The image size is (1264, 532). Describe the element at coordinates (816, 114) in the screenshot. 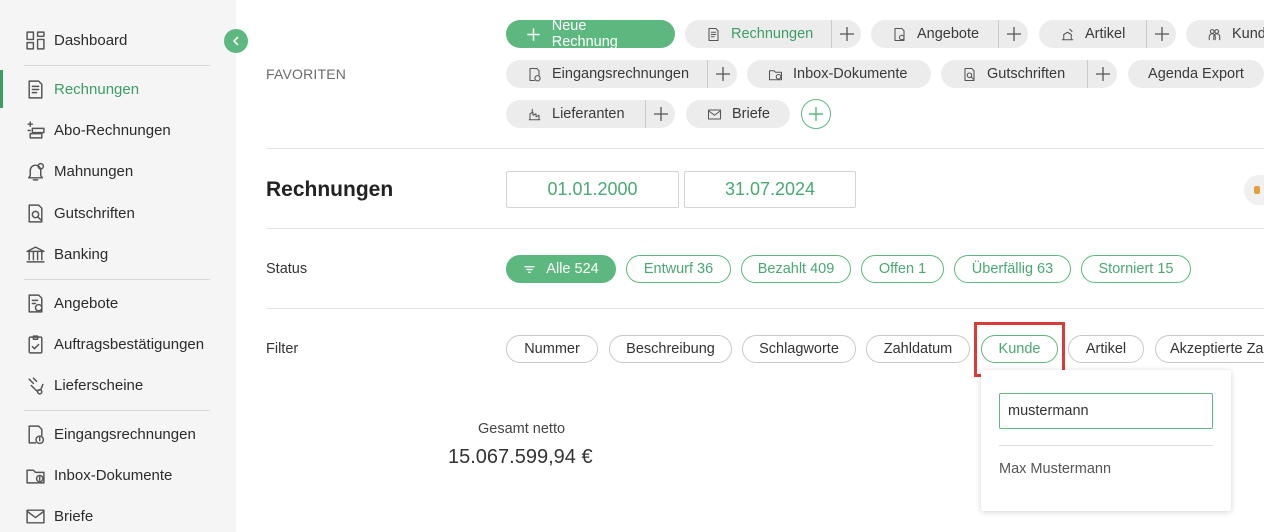

I see `add-favorite-button` at that location.